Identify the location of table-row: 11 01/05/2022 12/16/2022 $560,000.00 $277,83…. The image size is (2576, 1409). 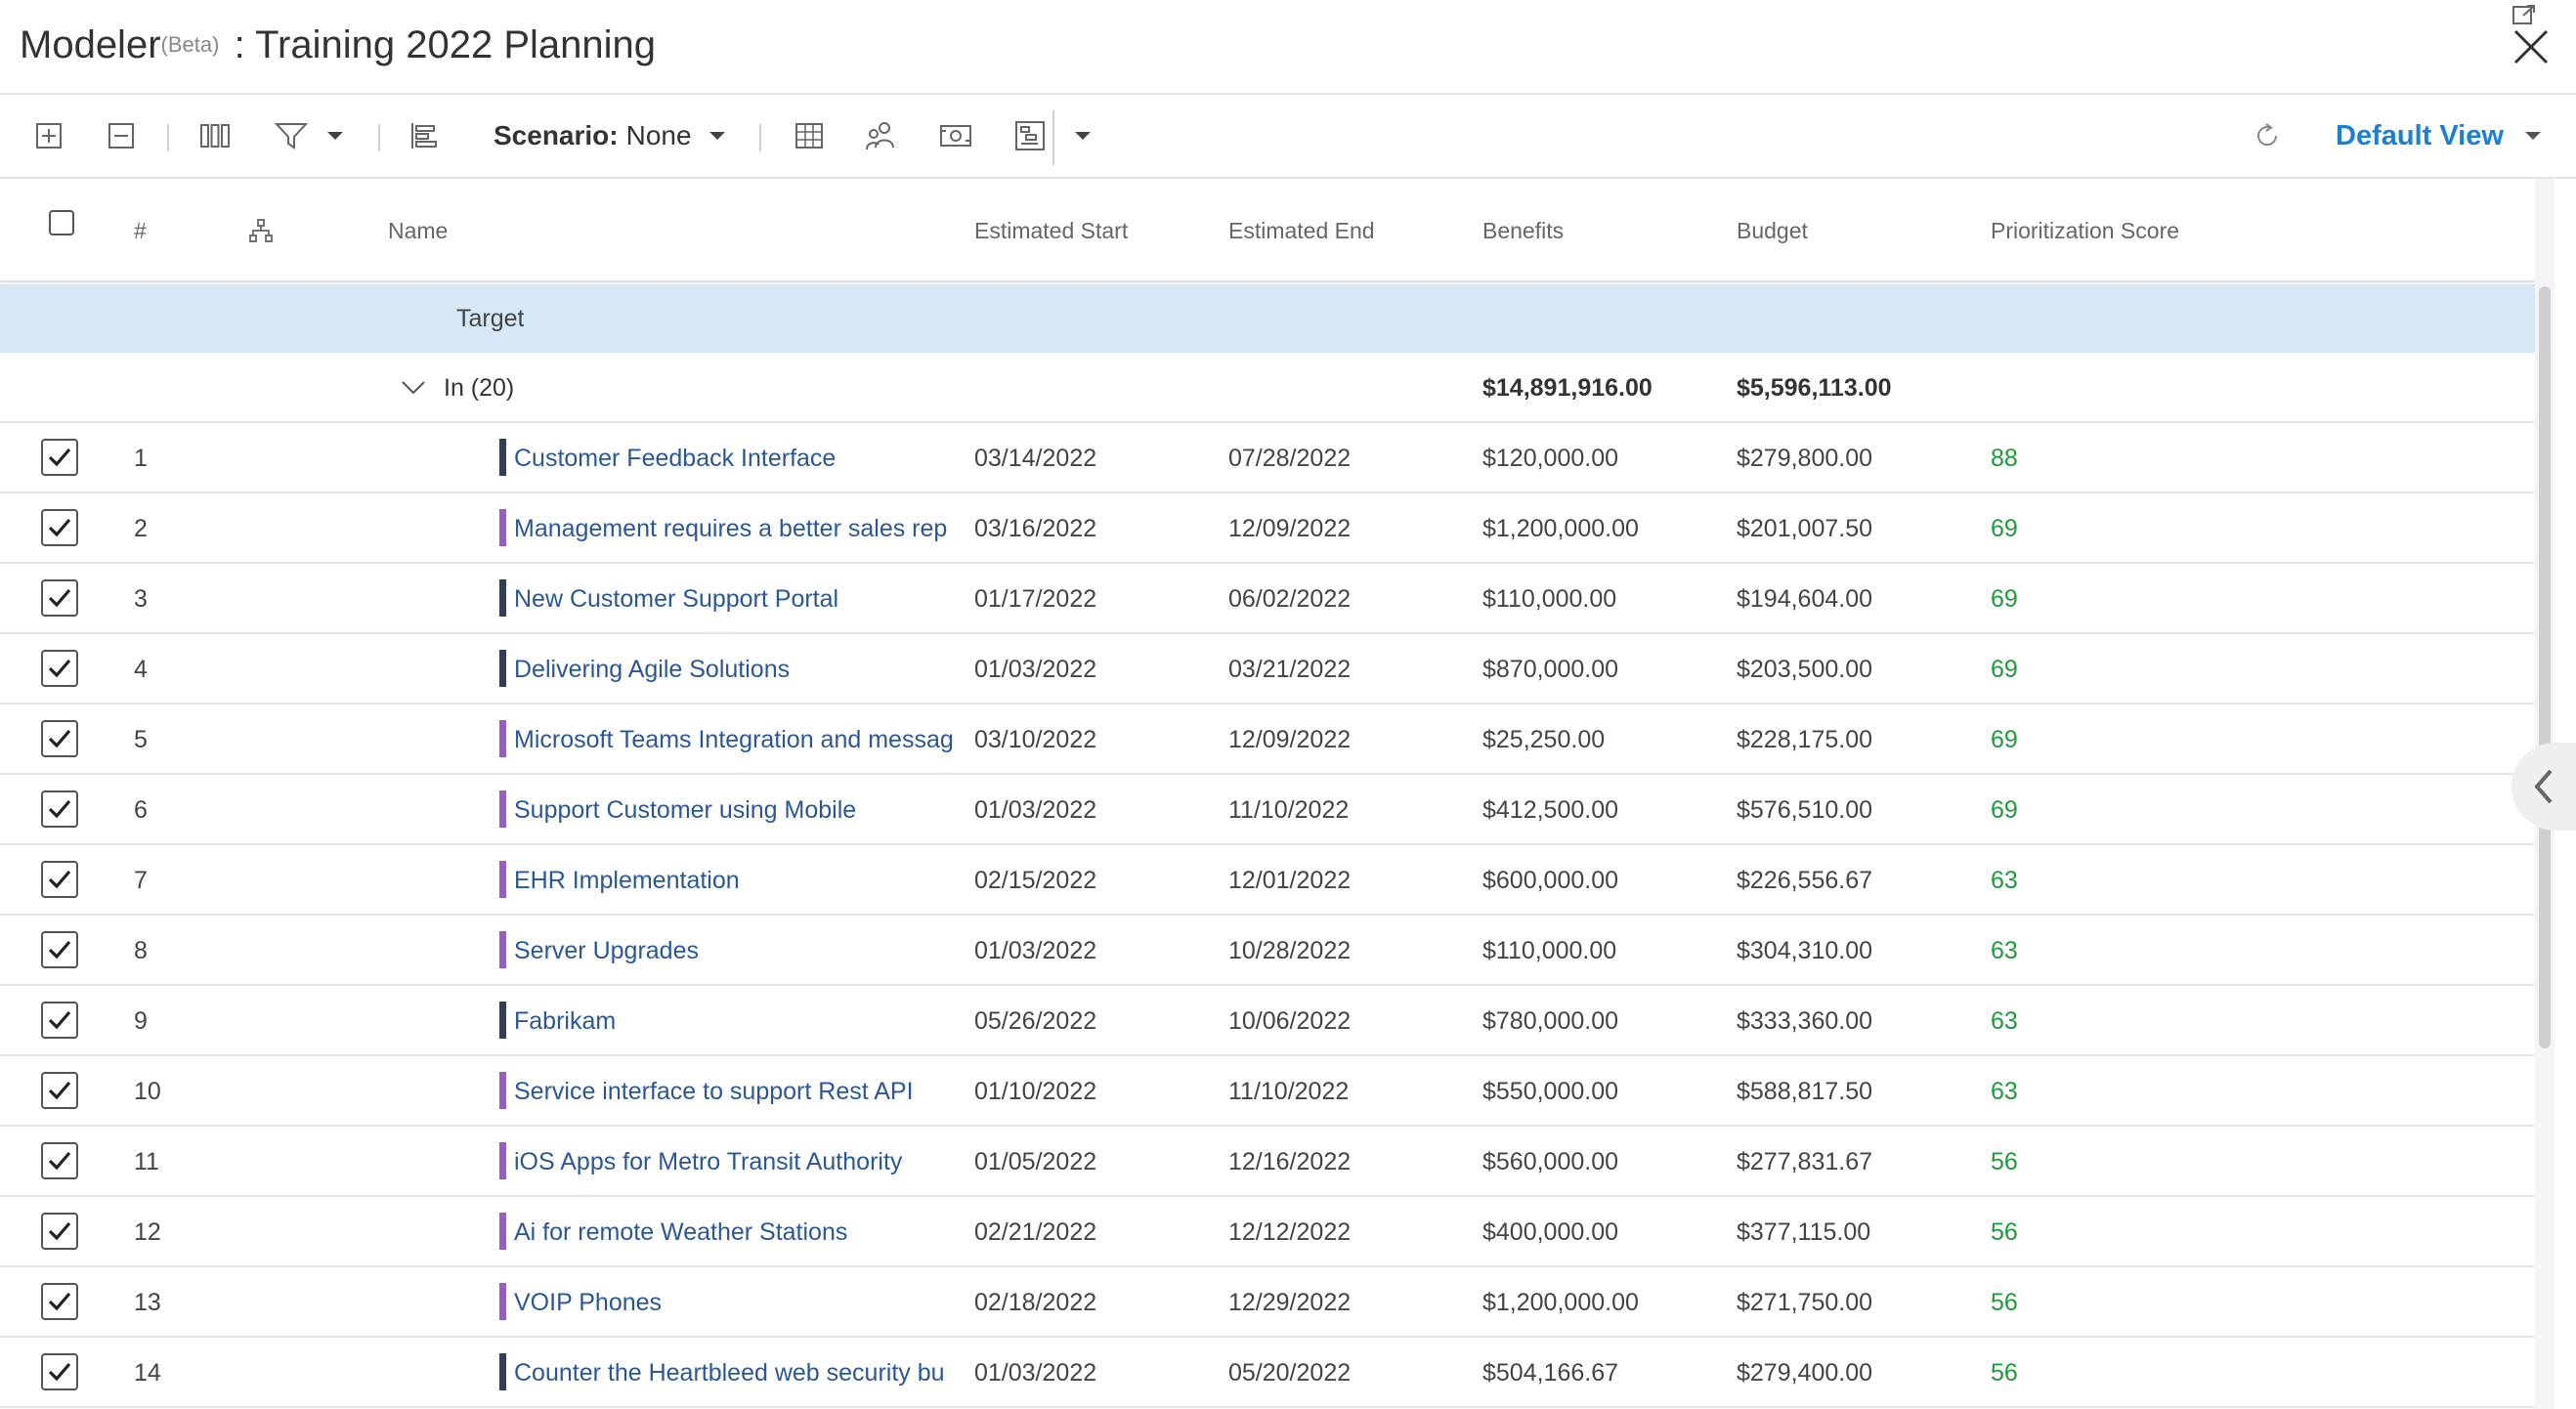
(1271, 1162).